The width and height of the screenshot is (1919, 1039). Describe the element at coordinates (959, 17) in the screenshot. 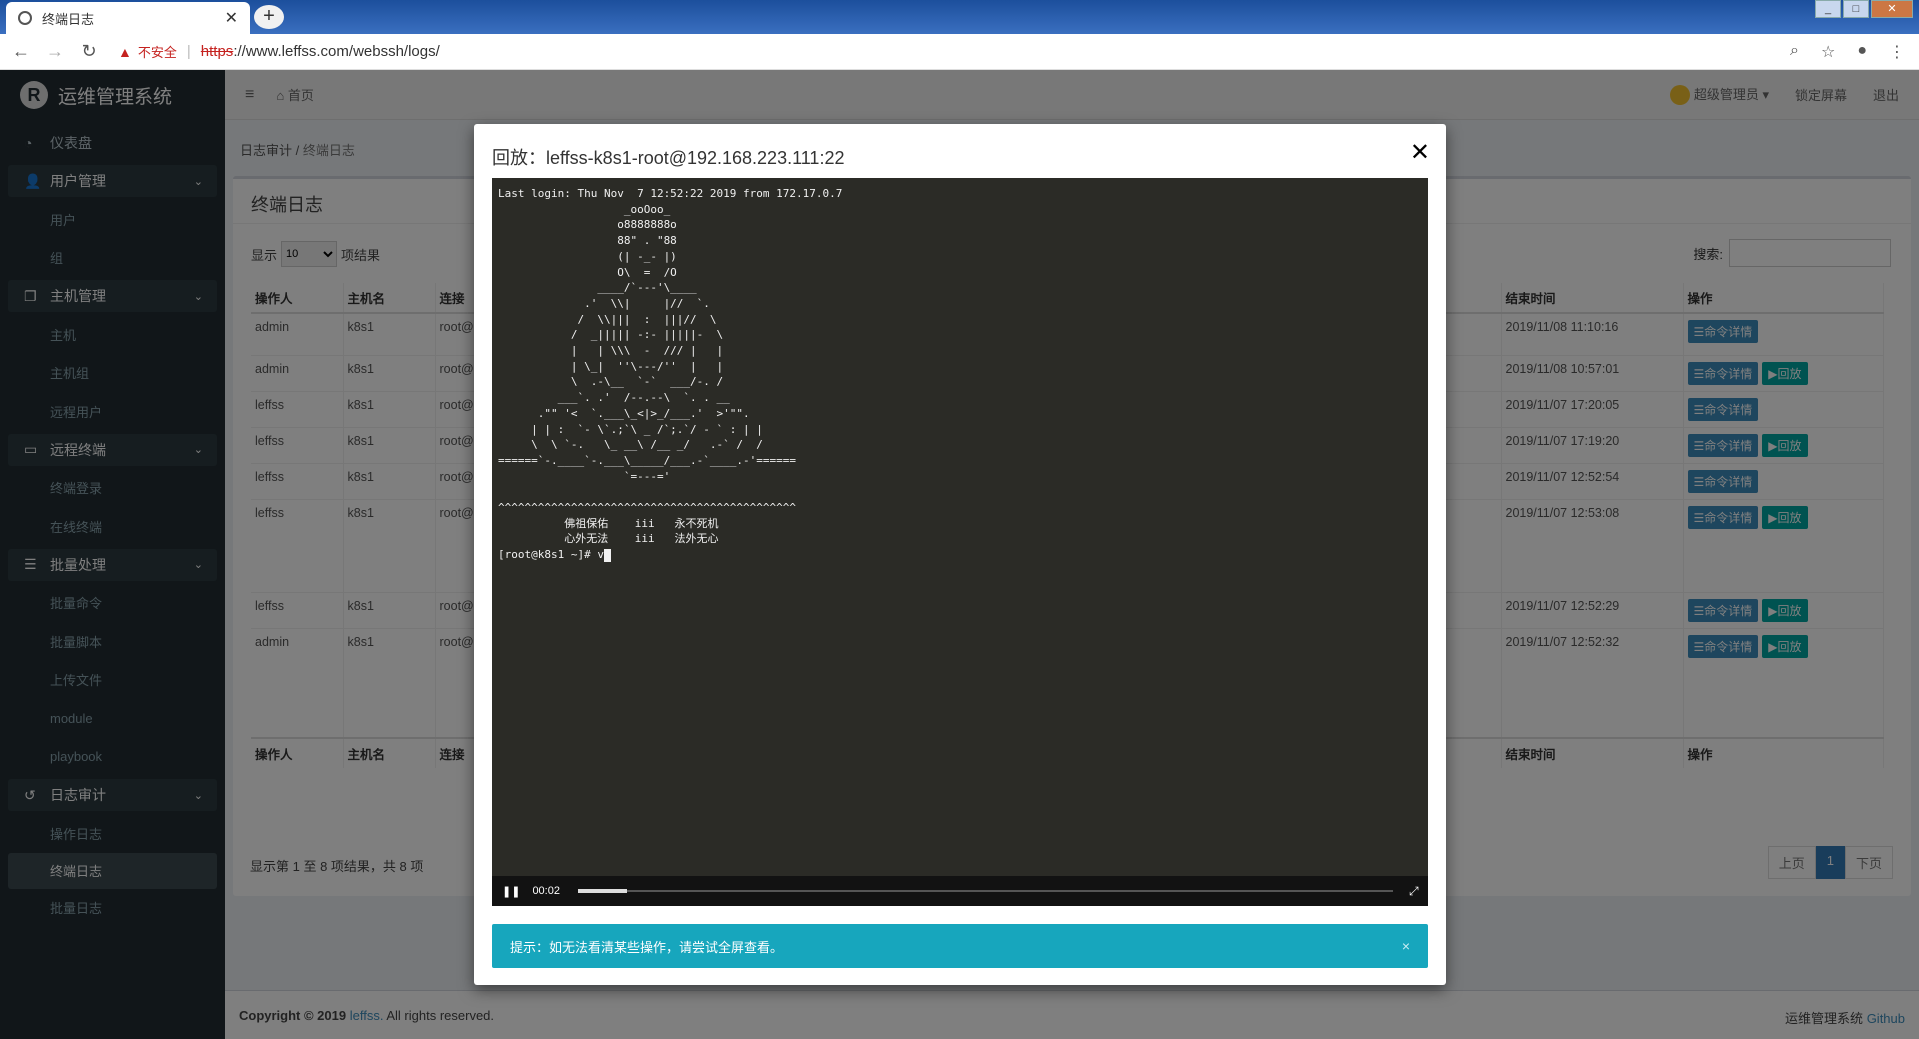

I see `browser-tabbar: 终端日志 ✕ + _ □ ✕` at that location.